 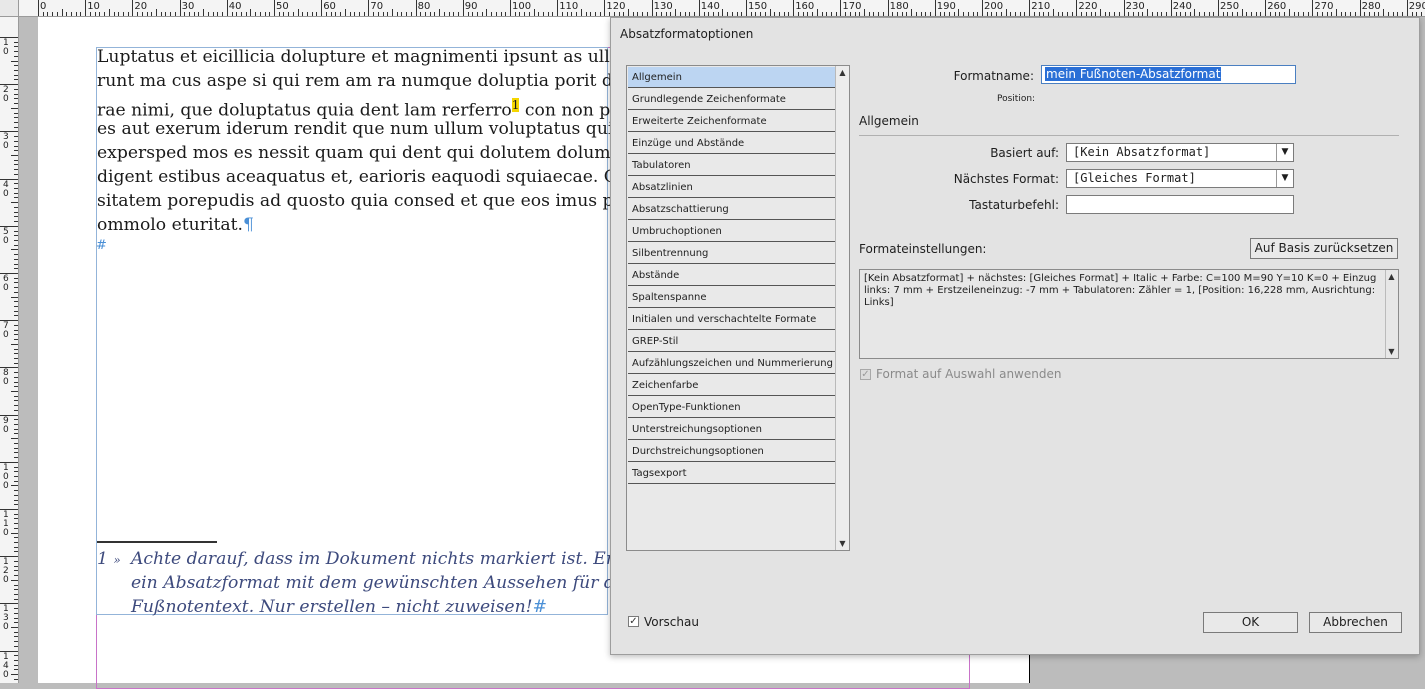 What do you see at coordinates (865, 374) in the screenshot?
I see `apply-to-selection-checkbox: ✓` at bounding box center [865, 374].